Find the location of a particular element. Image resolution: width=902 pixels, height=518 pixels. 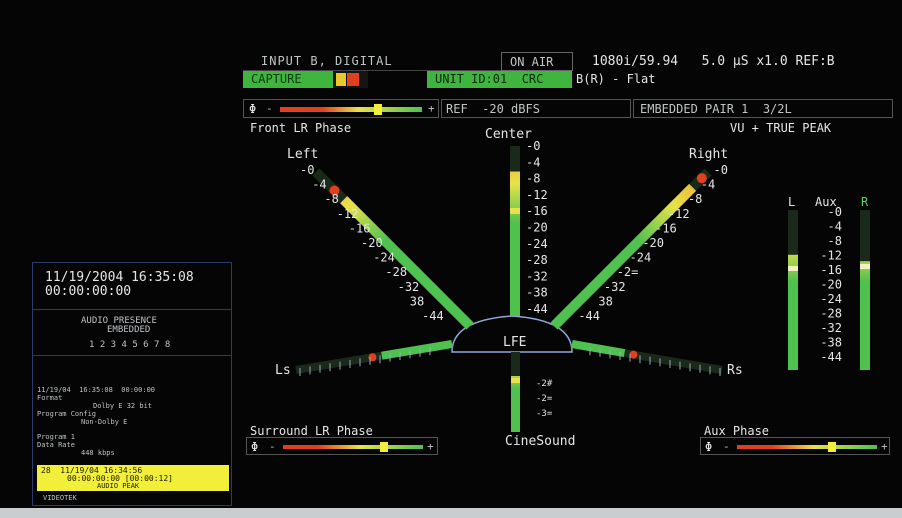

center-scale-tick: -44 is located at coordinates (537, 309).